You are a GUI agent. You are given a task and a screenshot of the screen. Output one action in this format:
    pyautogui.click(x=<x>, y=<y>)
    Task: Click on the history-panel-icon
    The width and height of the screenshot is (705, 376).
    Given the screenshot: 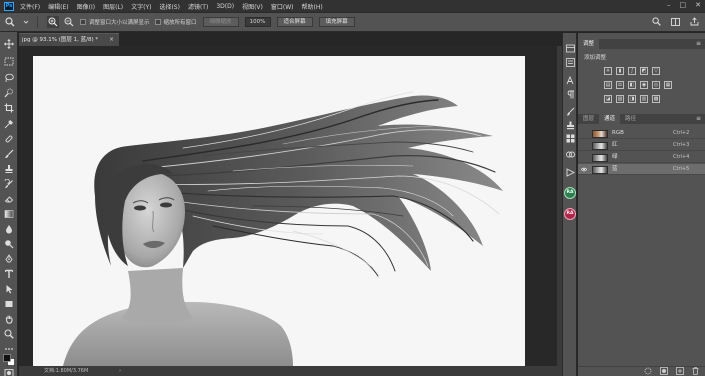 What is the action you would take?
    pyautogui.click(x=570, y=48)
    